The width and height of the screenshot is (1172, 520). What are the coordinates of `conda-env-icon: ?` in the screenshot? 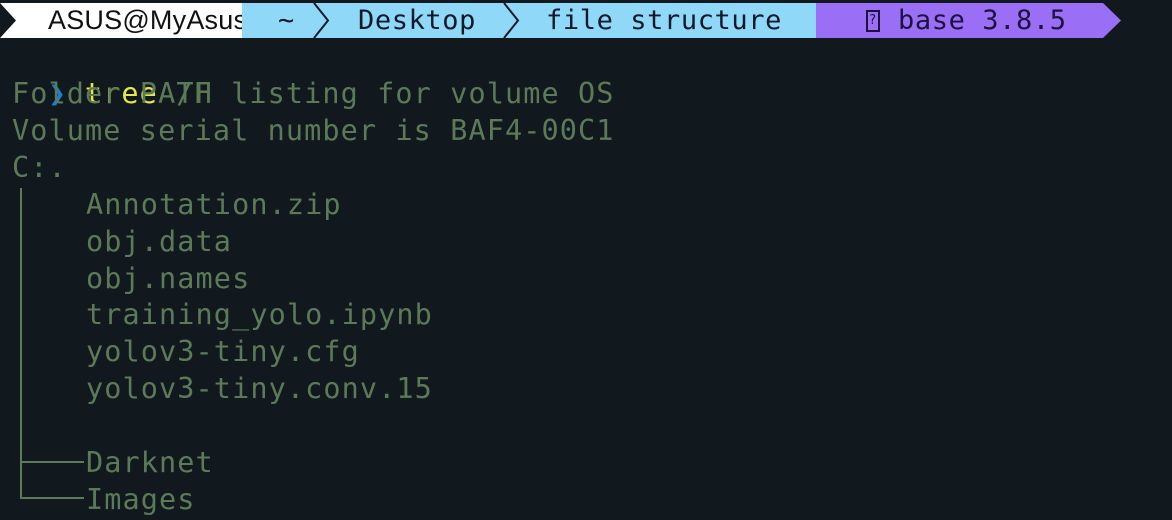 It's located at (873, 21).